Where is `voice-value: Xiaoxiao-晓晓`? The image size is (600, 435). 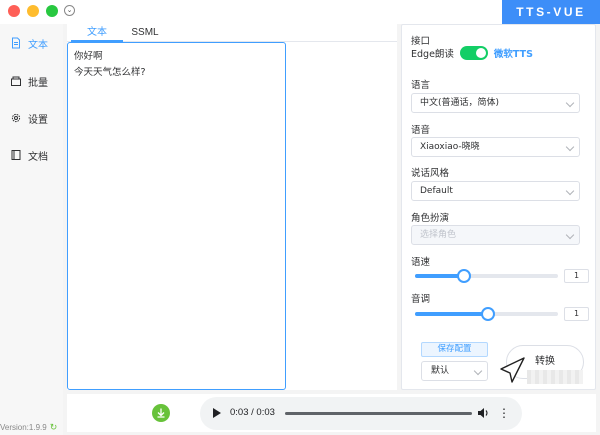
voice-value: Xiaoxiao-晓晓 is located at coordinates (450, 147).